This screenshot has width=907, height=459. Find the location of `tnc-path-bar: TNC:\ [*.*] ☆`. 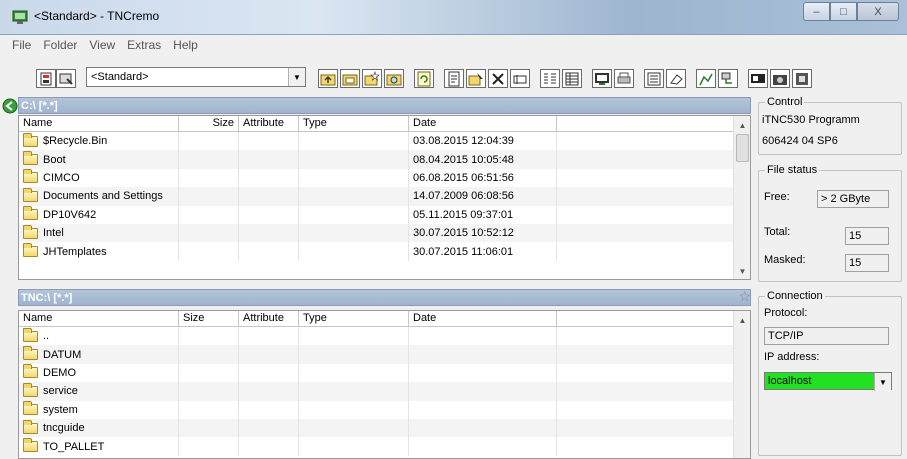

tnc-path-bar: TNC:\ [*.*] ☆ is located at coordinates (384, 297).